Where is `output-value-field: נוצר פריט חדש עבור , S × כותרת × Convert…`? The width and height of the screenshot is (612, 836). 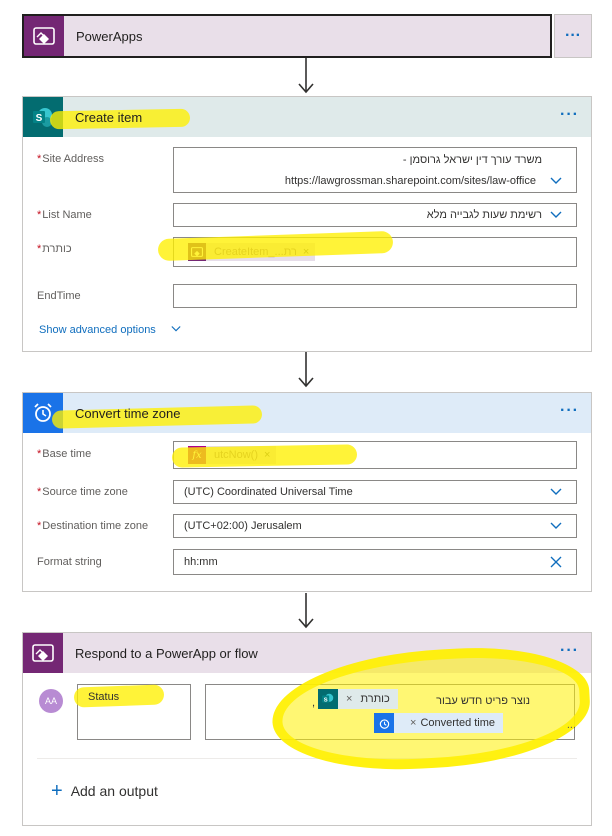
output-value-field: נוצר פריט חדש עבור , S × כותרת × Convert… is located at coordinates (390, 712).